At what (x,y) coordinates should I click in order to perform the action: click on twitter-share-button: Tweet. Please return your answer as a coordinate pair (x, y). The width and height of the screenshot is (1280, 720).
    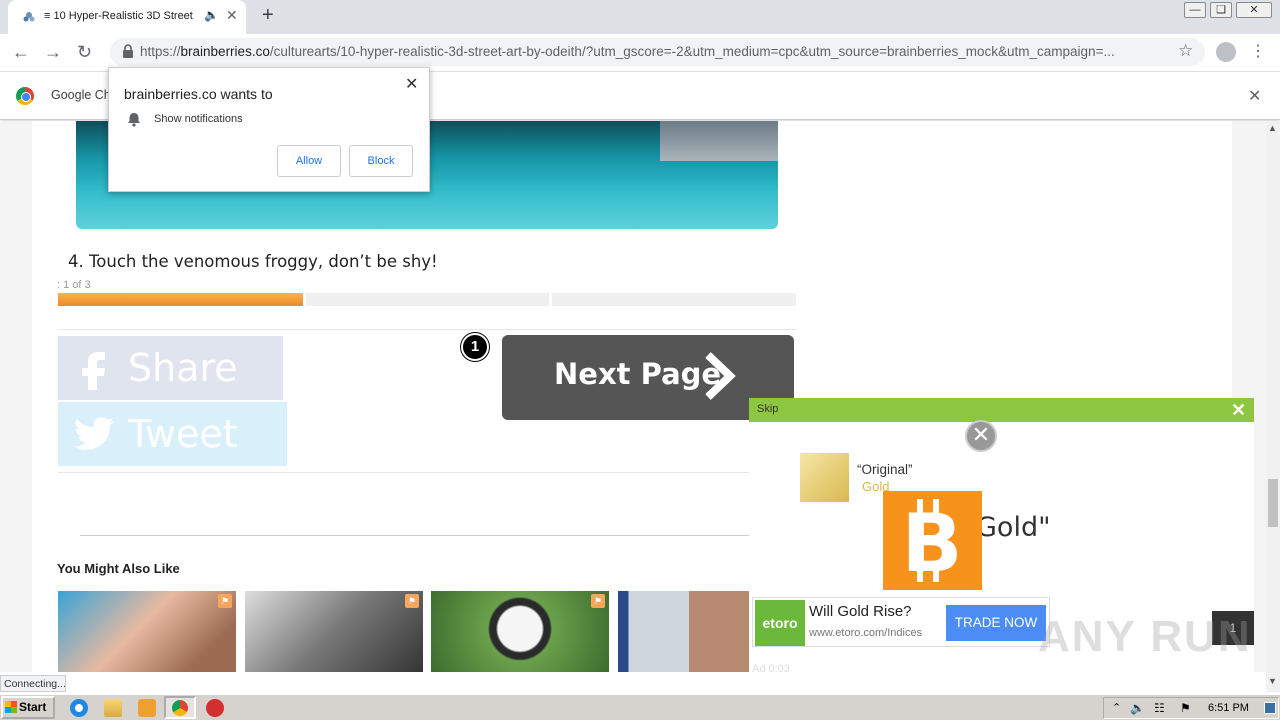
    Looking at the image, I should click on (172, 434).